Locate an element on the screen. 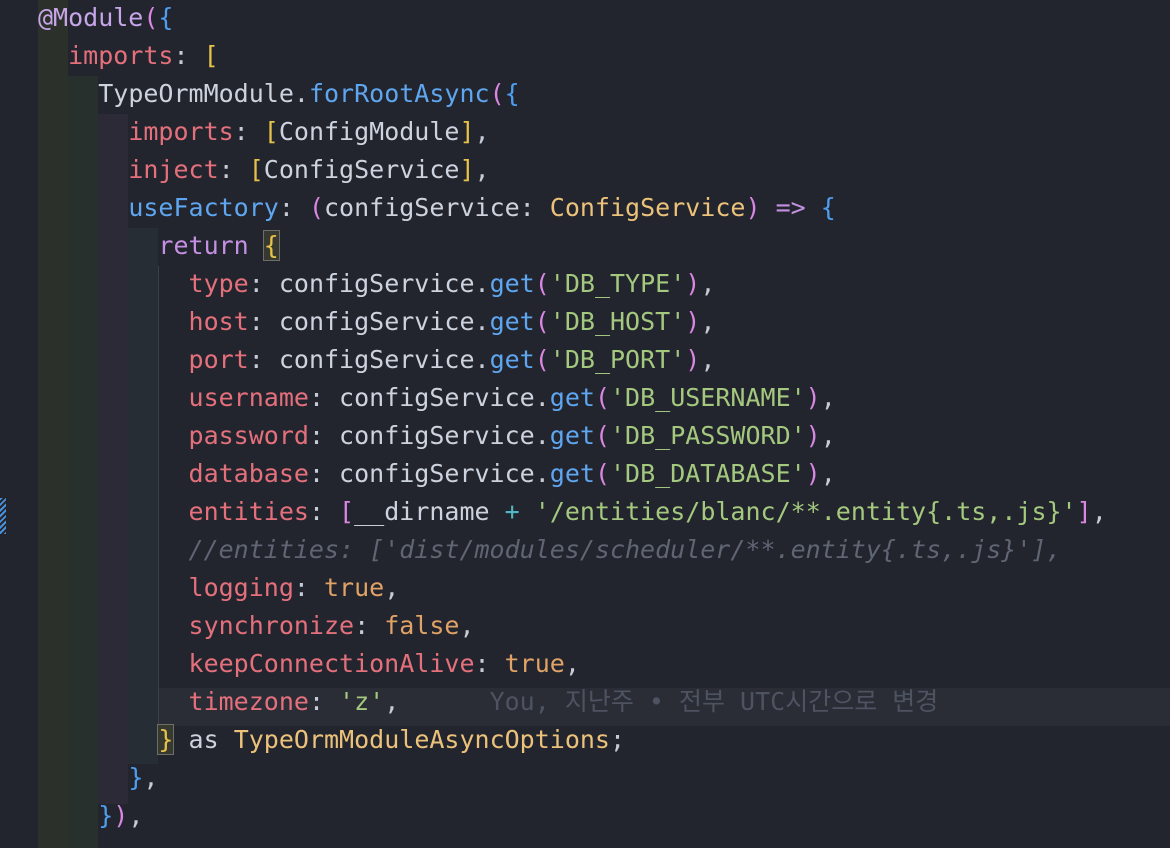  code-token: database is located at coordinates (248, 473).